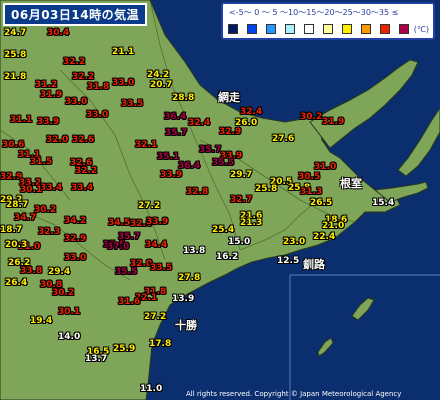 Image resolution: width=440 pixels, height=400 pixels. Describe the element at coordinates (251, 223) in the screenshot. I see `temperature-reading: 21.3` at that location.